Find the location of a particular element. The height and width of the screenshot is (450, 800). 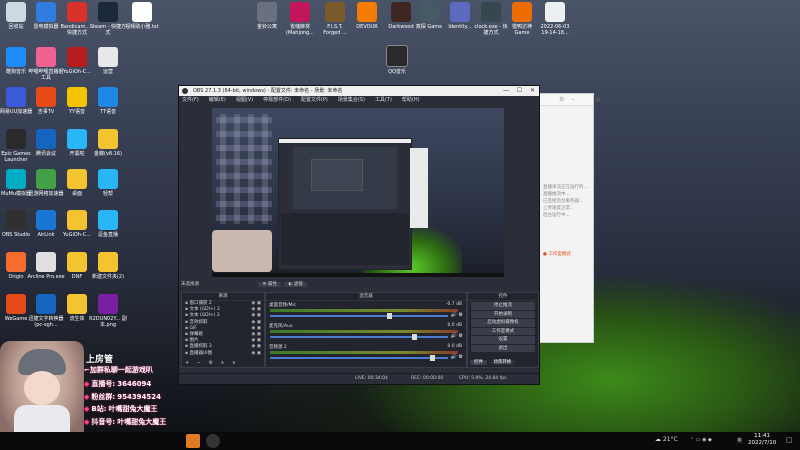

control-button: 开始录制 is located at coordinates (503, 314).